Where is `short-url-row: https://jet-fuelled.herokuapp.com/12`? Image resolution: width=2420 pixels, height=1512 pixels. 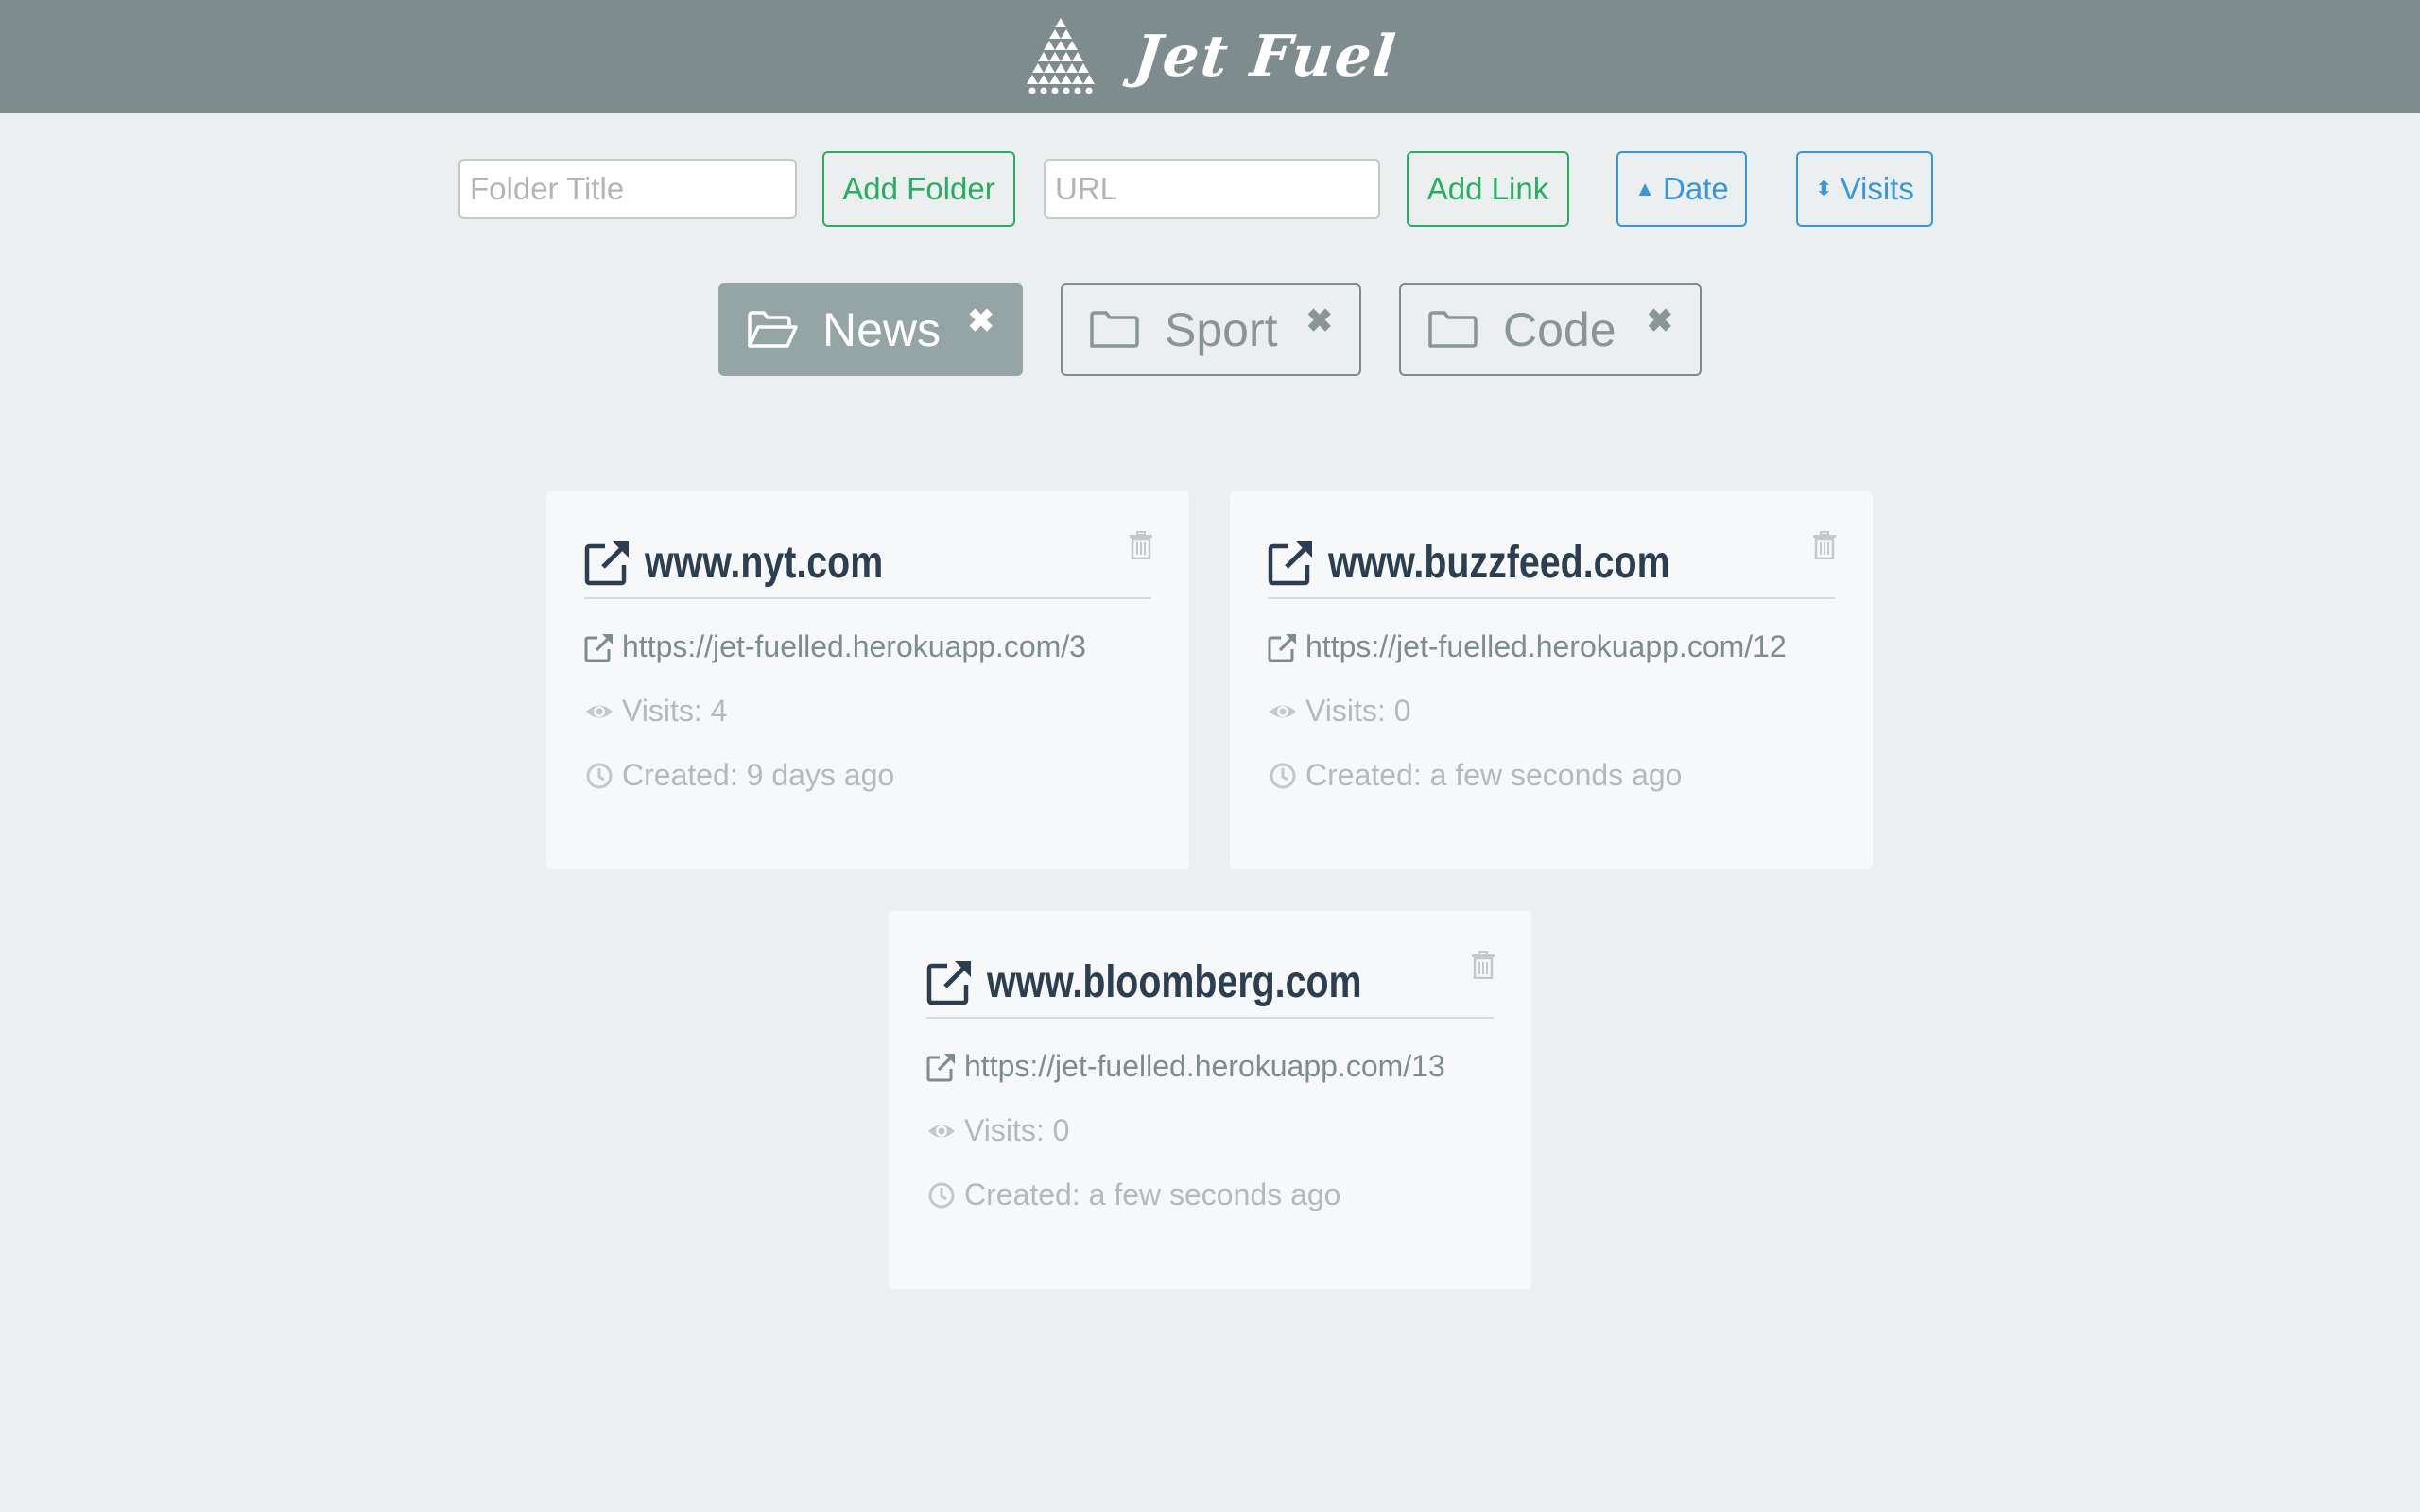 short-url-row: https://jet-fuelled.herokuapp.com/12 is located at coordinates (1527, 646).